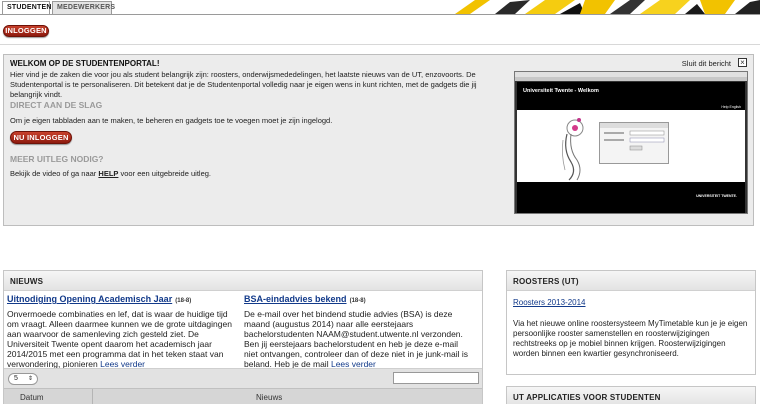 The width and height of the screenshot is (760, 404). Describe the element at coordinates (436, 378) in the screenshot. I see `news-search-input` at that location.